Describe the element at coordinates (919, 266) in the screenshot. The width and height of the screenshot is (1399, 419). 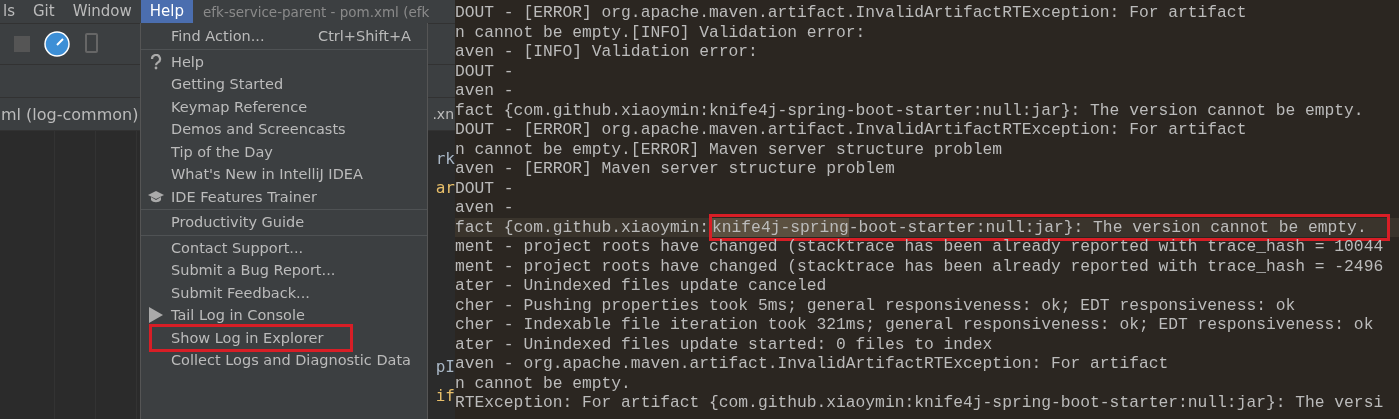
I see `log-line: ment - project roots have changed (stacktrace has been already reported with trace_hash = -2496` at that location.